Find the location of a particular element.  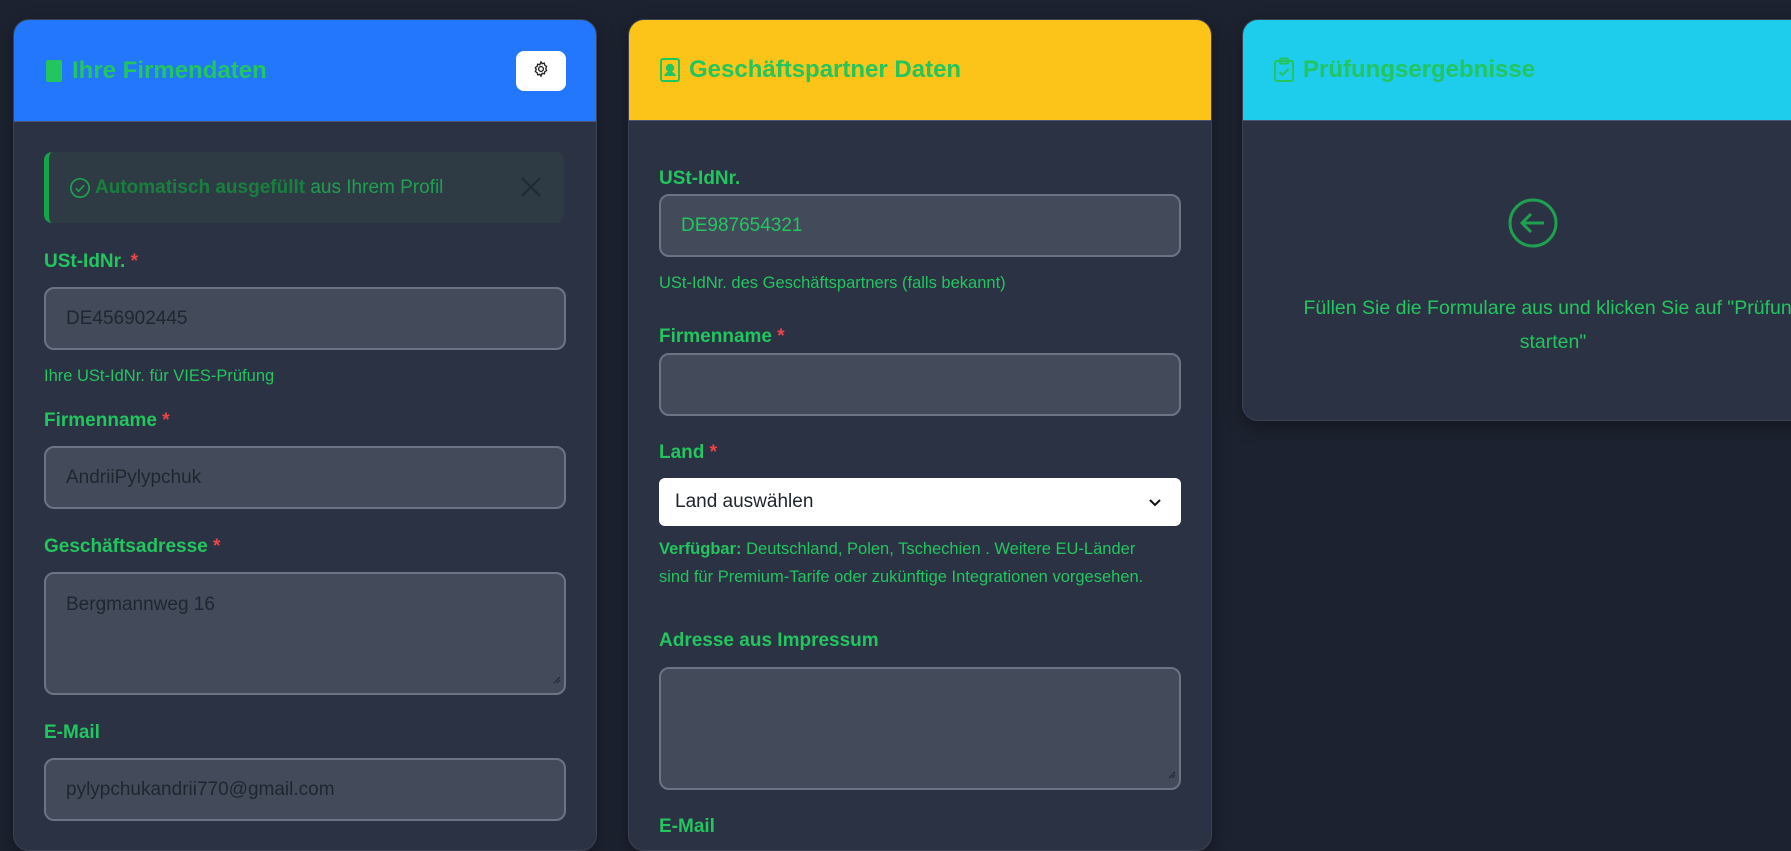

partner-card-title: Geschäftspartner Daten is located at coordinates (810, 70).